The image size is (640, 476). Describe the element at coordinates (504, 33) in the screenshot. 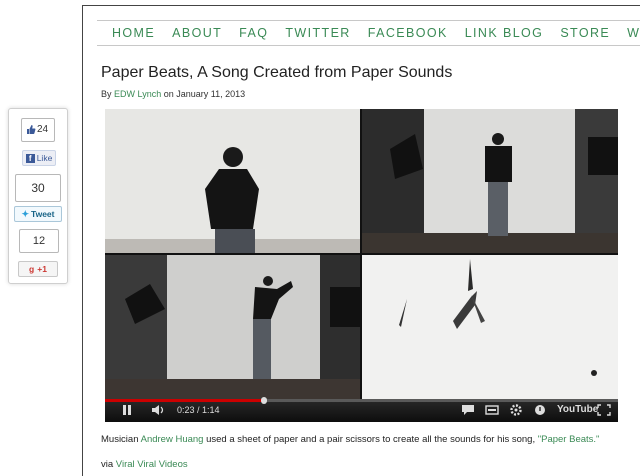

I see `nav-link-blog: LINK BLOG` at that location.